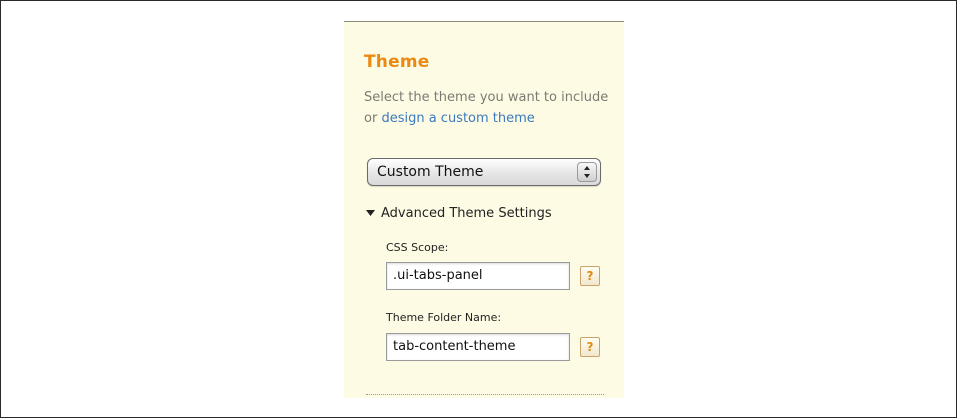  What do you see at coordinates (590, 347) in the screenshot?
I see `theme-folder-help-button: ?` at bounding box center [590, 347].